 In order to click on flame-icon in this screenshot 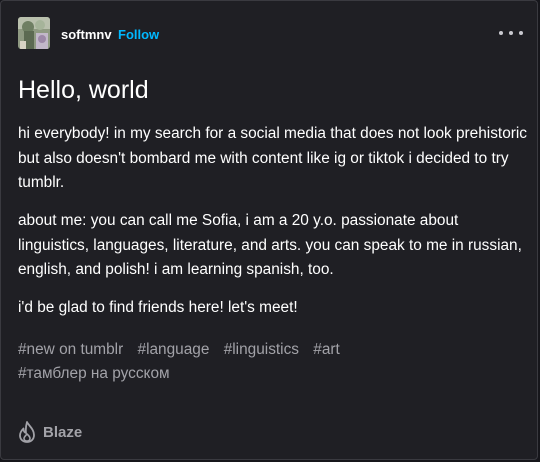, I will do `click(27, 432)`.